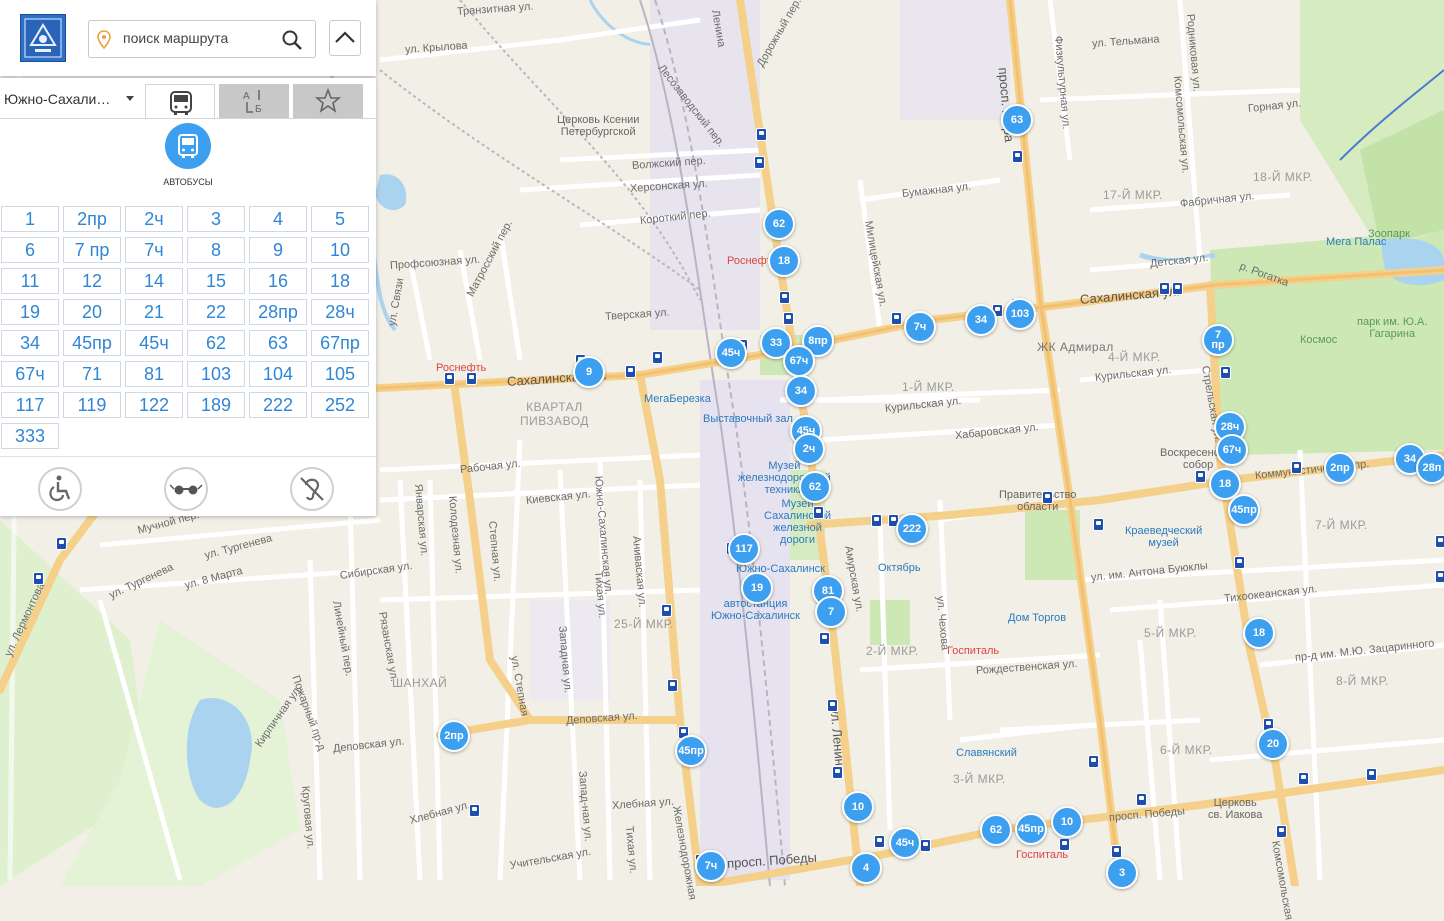  Describe the element at coordinates (278, 374) in the screenshot. I see `route-button: 104` at that location.